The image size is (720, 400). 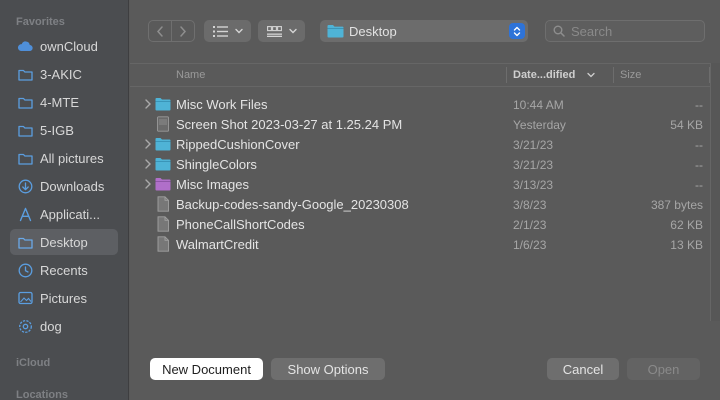 I want to click on sidebar-item-3-akic: 3-AKIC, so click(x=64, y=74).